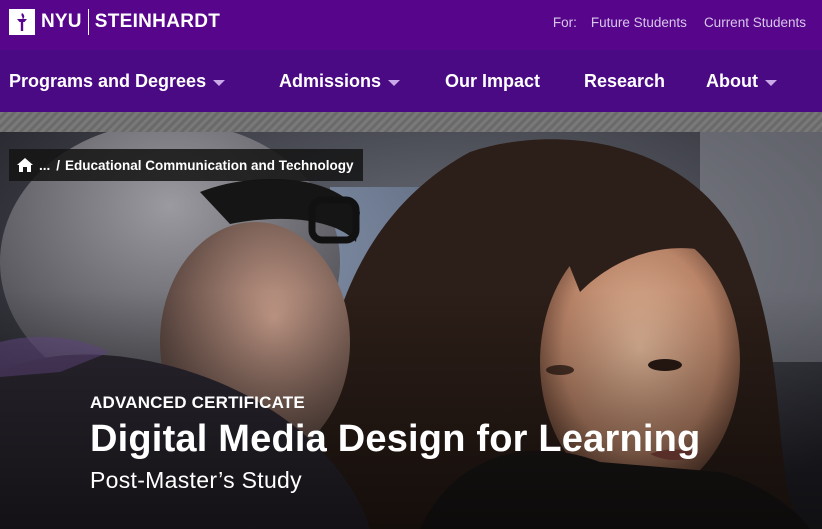 This screenshot has height=529, width=822. I want to click on nav-research: Research, so click(624, 81).